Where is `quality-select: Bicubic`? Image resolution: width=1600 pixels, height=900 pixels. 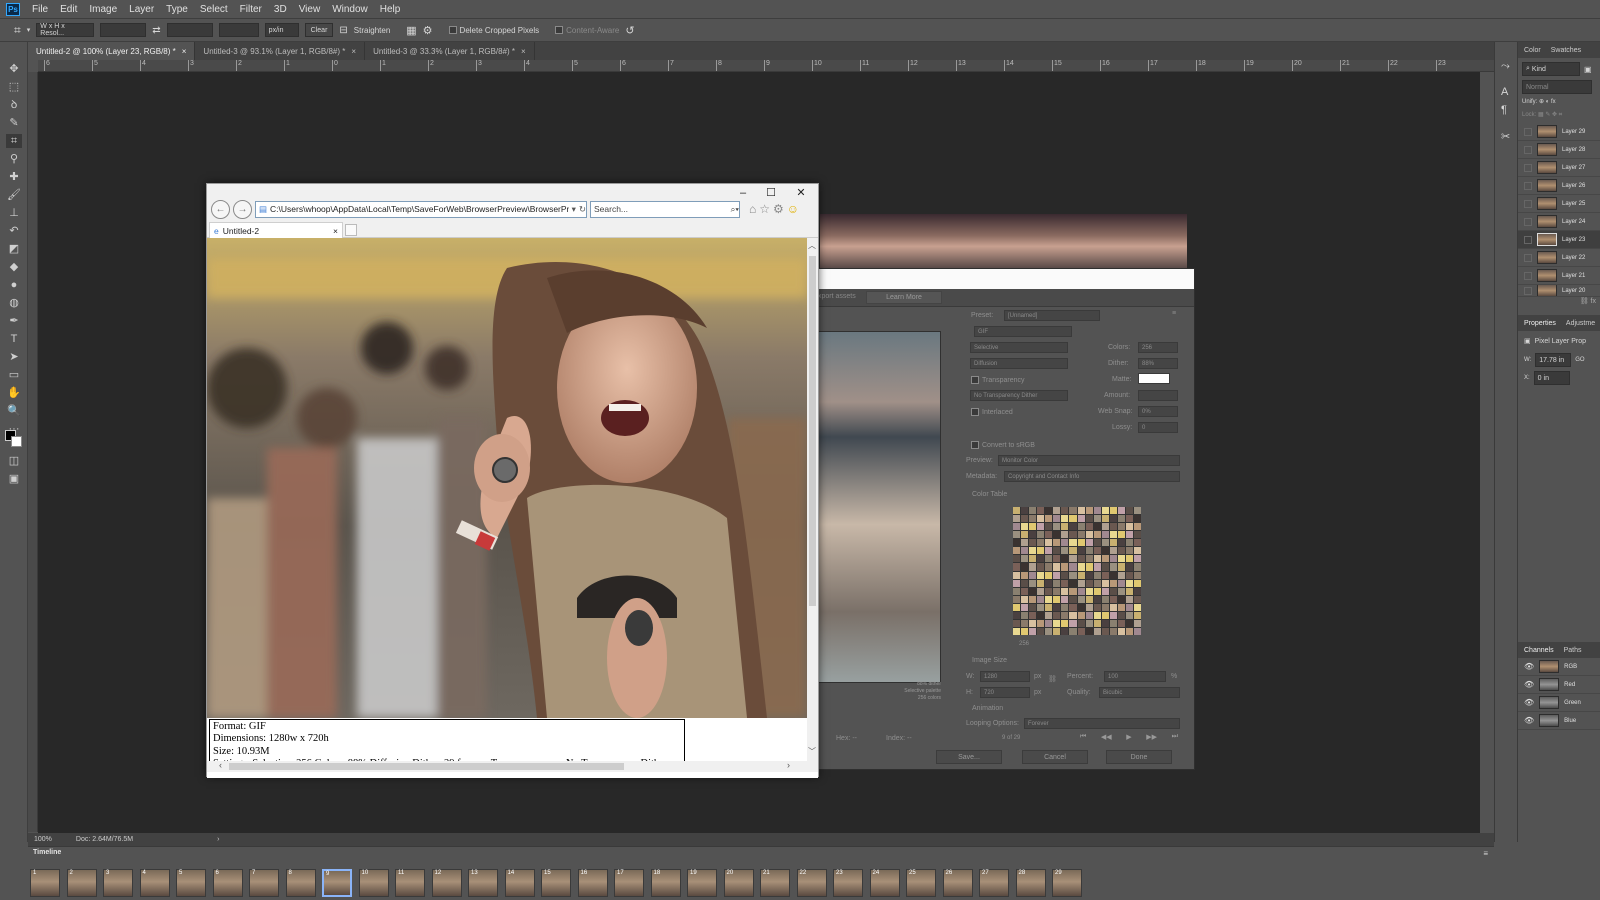
quality-select: Bicubic is located at coordinates (1139, 692).